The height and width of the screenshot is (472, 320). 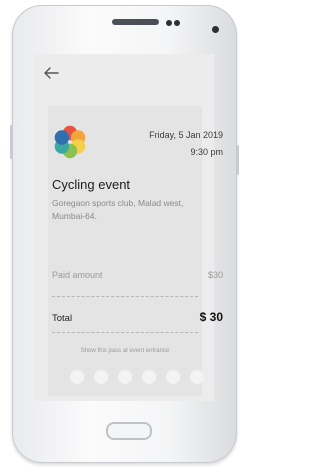 I want to click on paid-amount-value: $30, so click(x=215, y=275).